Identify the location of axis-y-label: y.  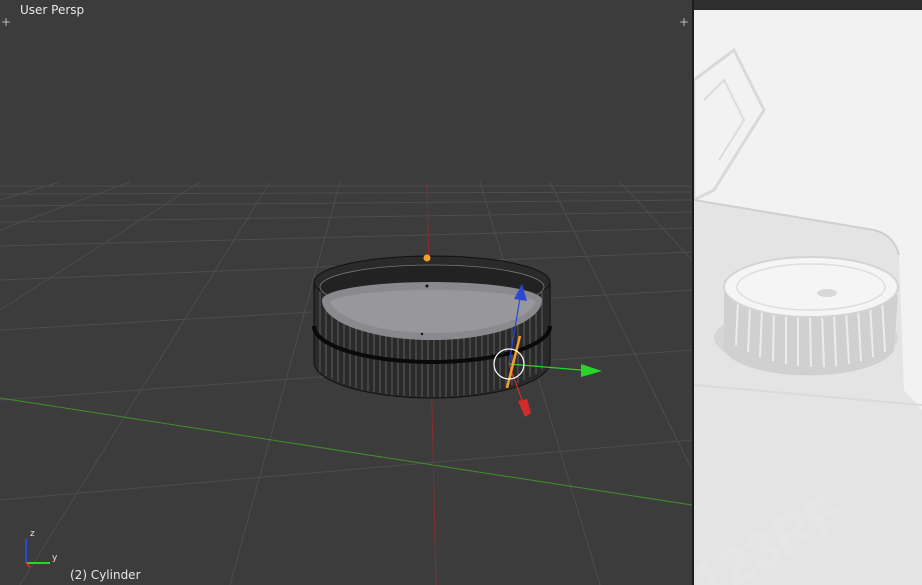
(55, 558).